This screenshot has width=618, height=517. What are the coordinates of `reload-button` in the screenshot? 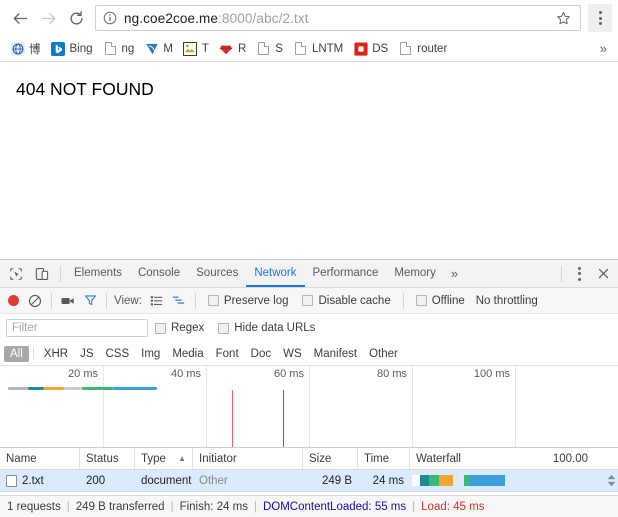 It's located at (76, 18).